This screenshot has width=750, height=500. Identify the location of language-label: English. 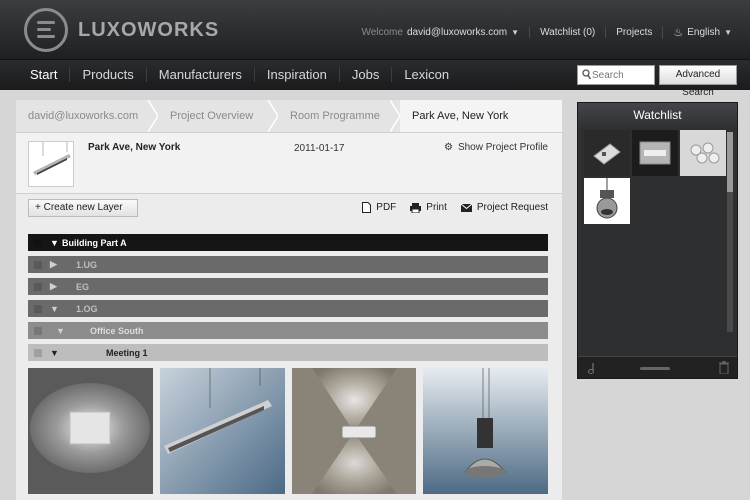
(704, 32).